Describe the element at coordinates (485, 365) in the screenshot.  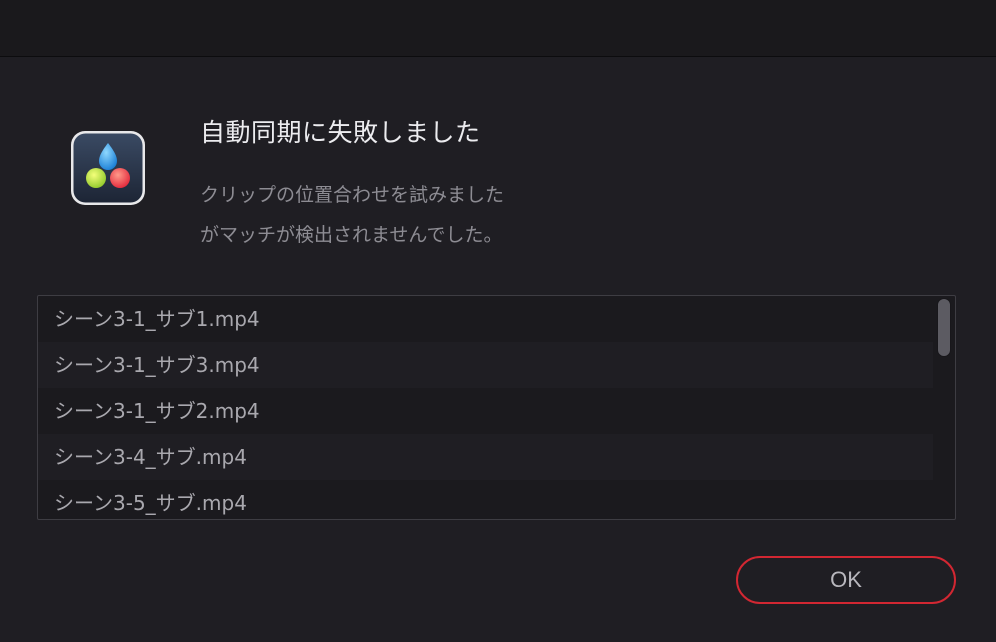
I see `list-item: シーン3-1_サブ3.mp4` at that location.